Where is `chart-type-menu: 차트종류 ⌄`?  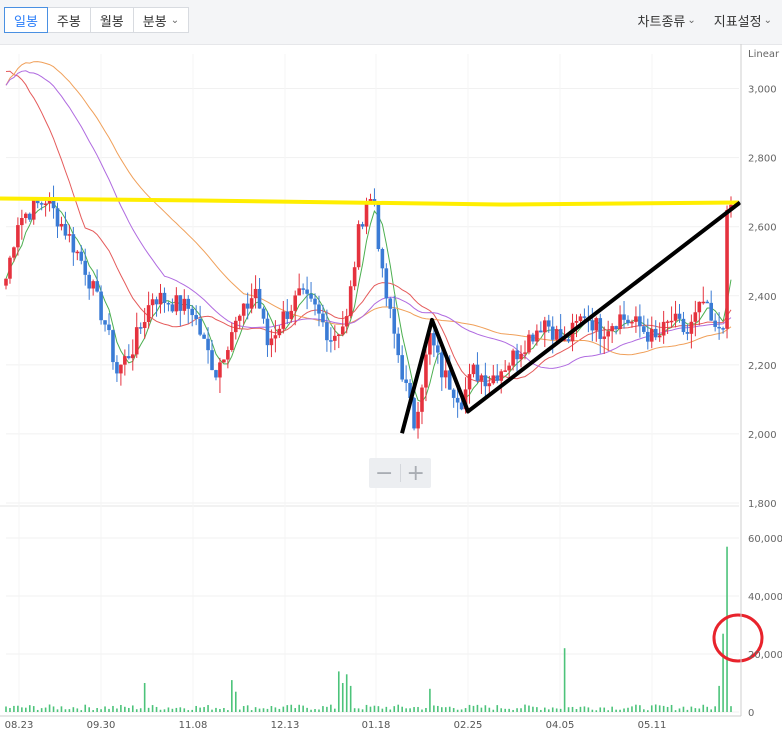
chart-type-menu: 차트종류 ⌄ is located at coordinates (667, 20).